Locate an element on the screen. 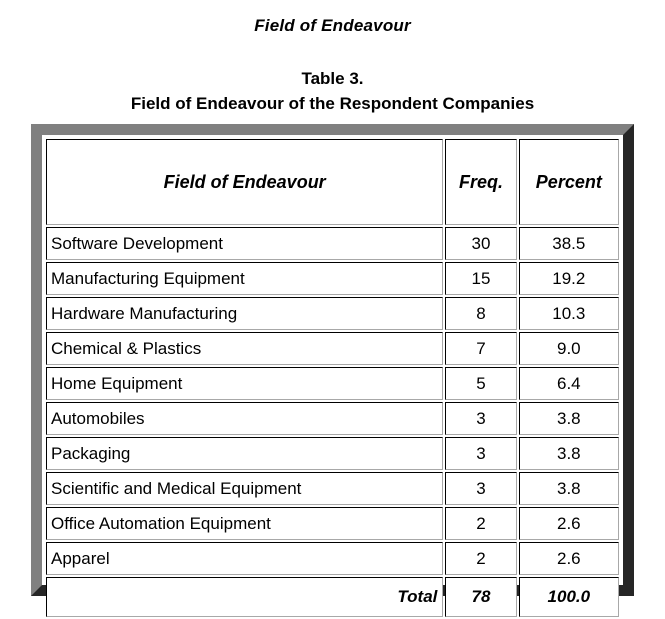 This screenshot has height=619, width=665. table-row: Automobiles 3 3.8 is located at coordinates (332, 418).